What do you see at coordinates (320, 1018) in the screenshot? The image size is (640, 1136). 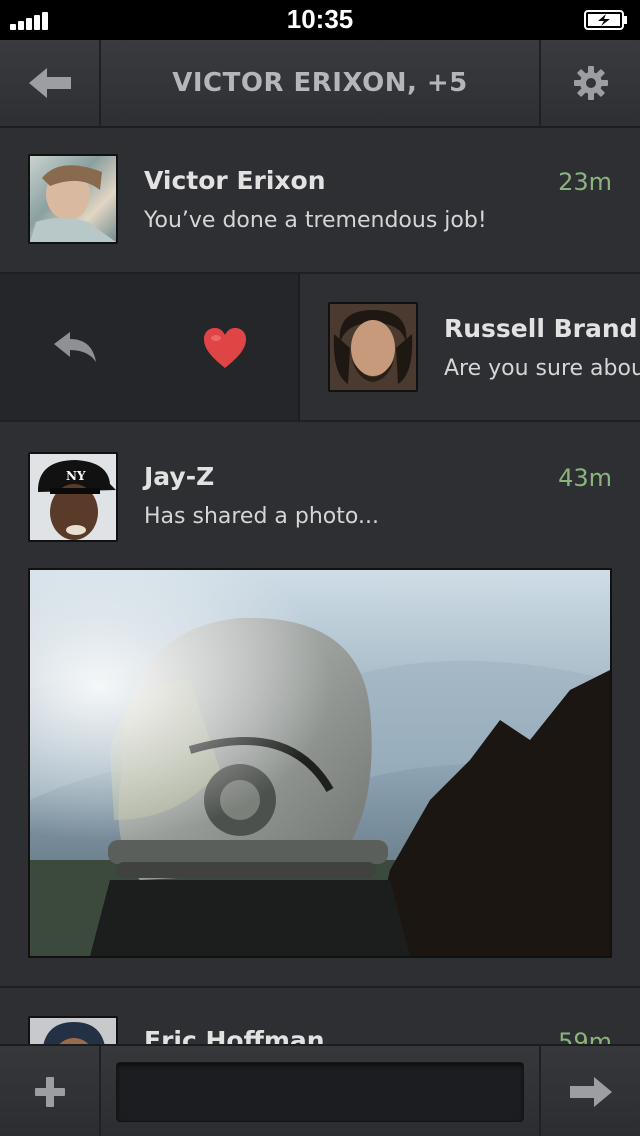 I see `list-item: Eric Hoffman 59m` at bounding box center [320, 1018].